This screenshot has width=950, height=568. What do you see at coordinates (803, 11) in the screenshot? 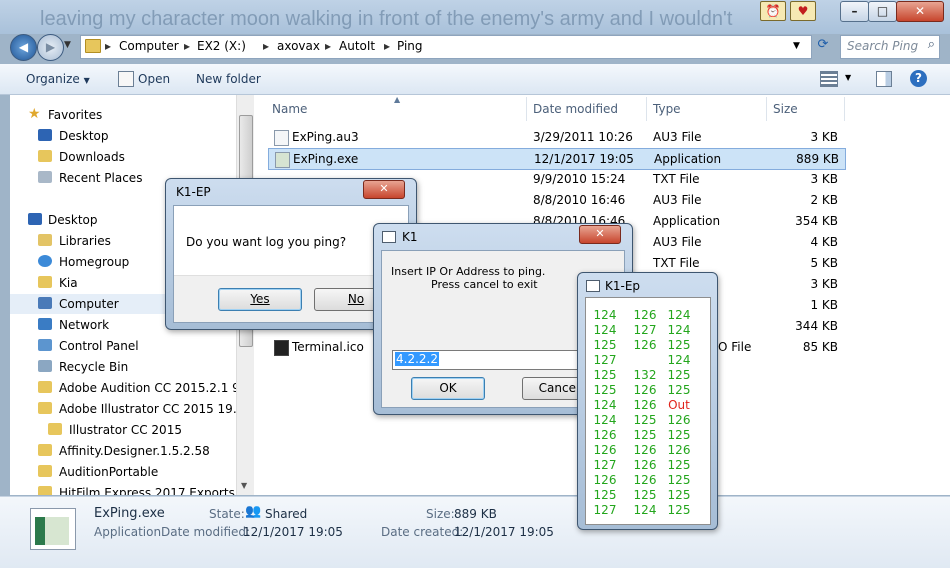
I see `heart-icon: ♥` at bounding box center [803, 11].